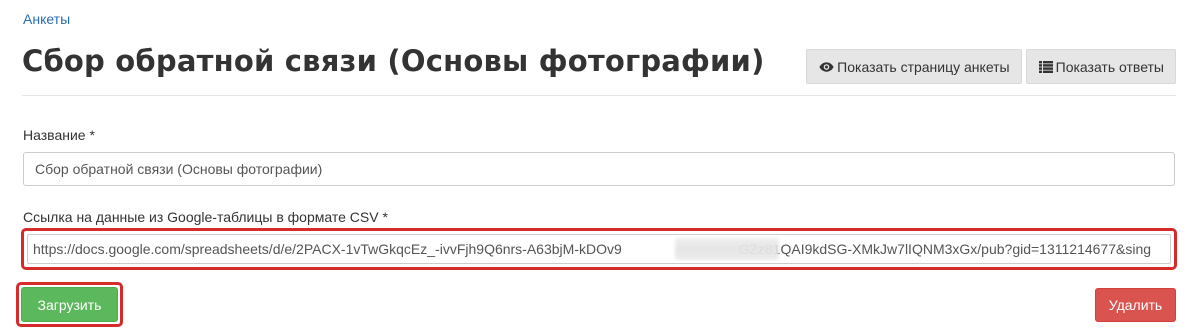 This screenshot has width=1198, height=336. I want to click on show-page-button: Показать страницу анкеты, so click(914, 66).